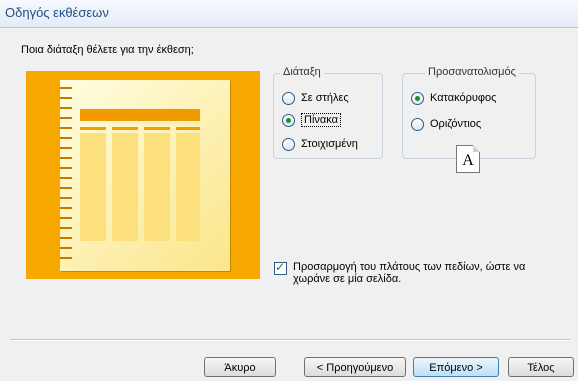 The width and height of the screenshot is (578, 381). I want to click on orientation-group-legend: Προσανατολισμός, so click(472, 72).